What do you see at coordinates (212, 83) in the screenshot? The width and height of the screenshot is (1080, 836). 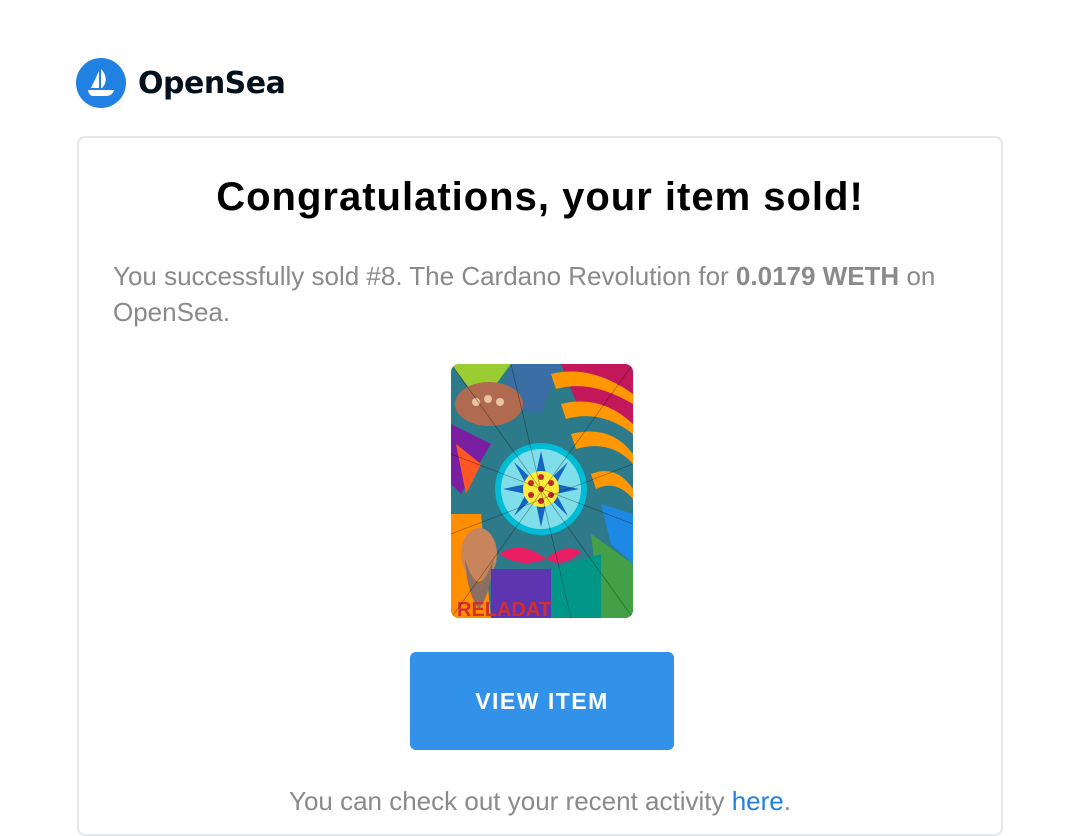 I see `brand-name: OpenSea` at bounding box center [212, 83].